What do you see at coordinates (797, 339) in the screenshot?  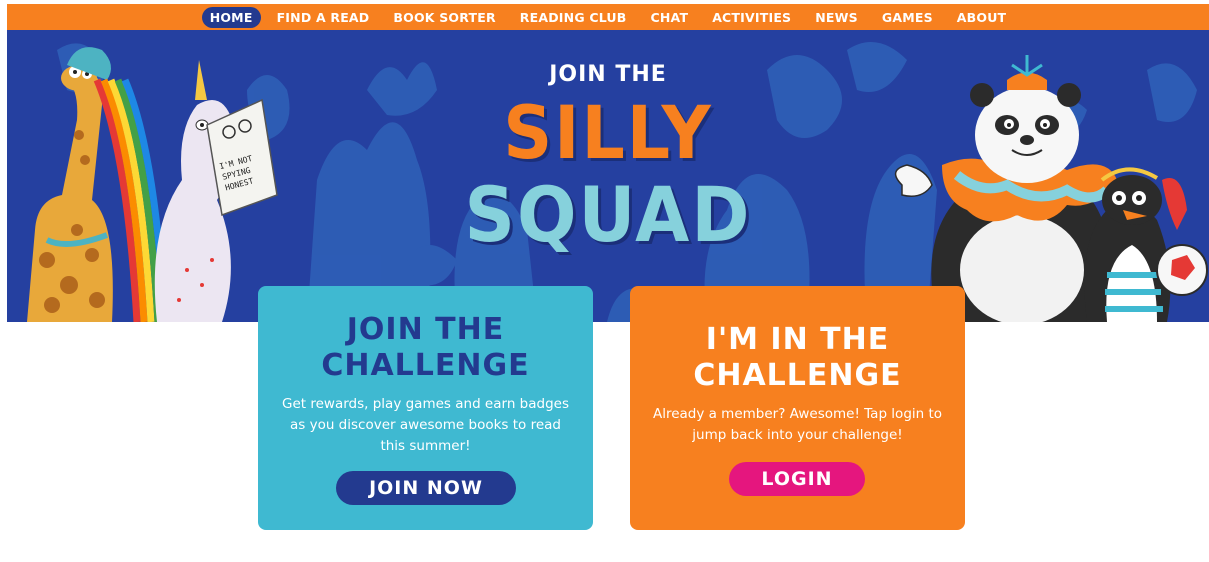 I see `member-card-title-line1: I'M IN THE` at bounding box center [797, 339].